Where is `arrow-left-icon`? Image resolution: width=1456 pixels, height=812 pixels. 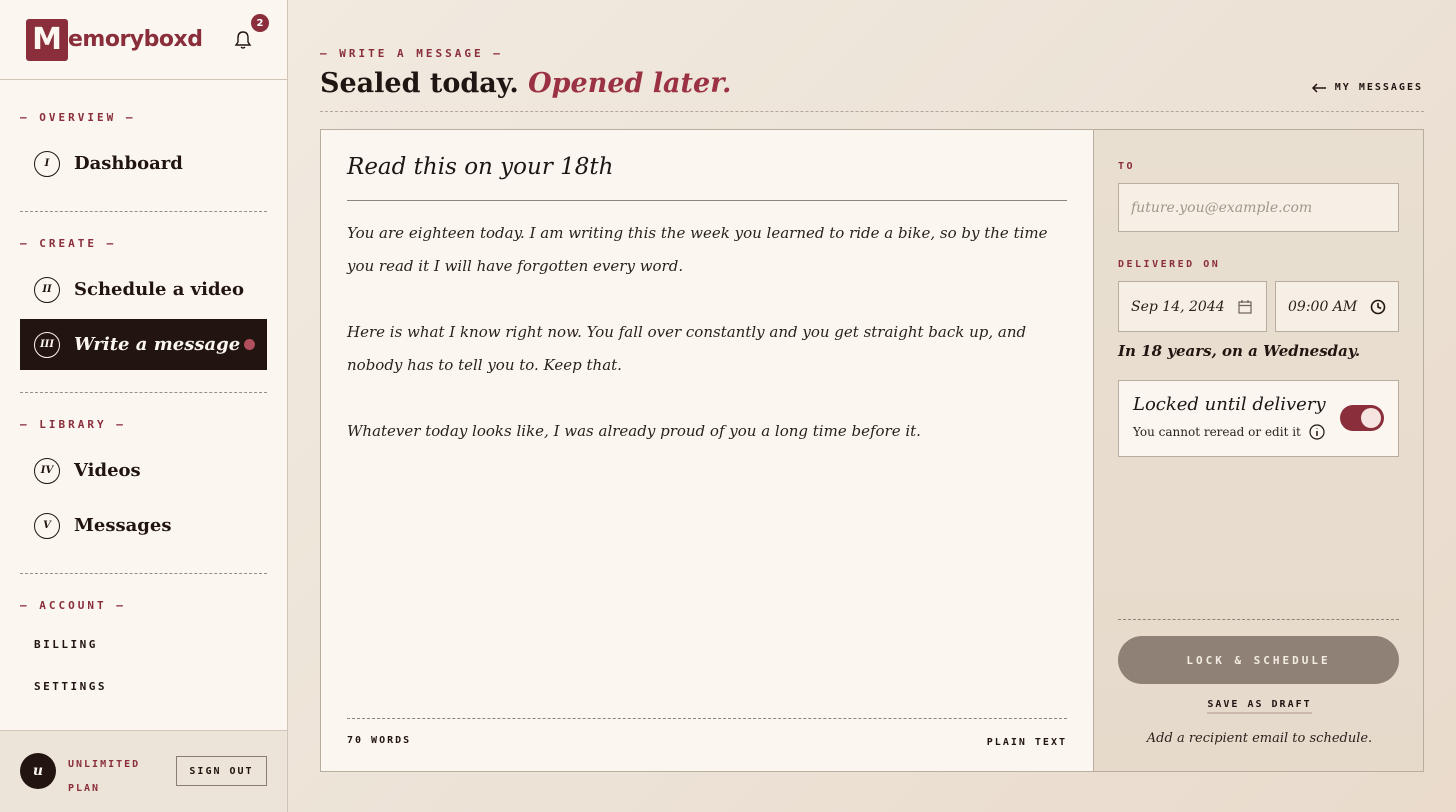 arrow-left-icon is located at coordinates (1318, 87).